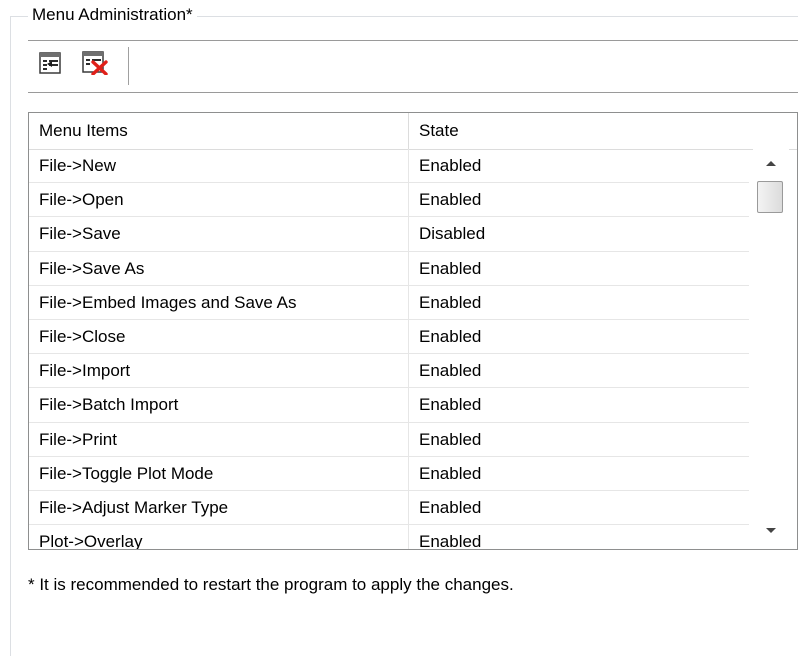 The image size is (798, 656). I want to click on menu-item-cell: File->Print, so click(219, 439).